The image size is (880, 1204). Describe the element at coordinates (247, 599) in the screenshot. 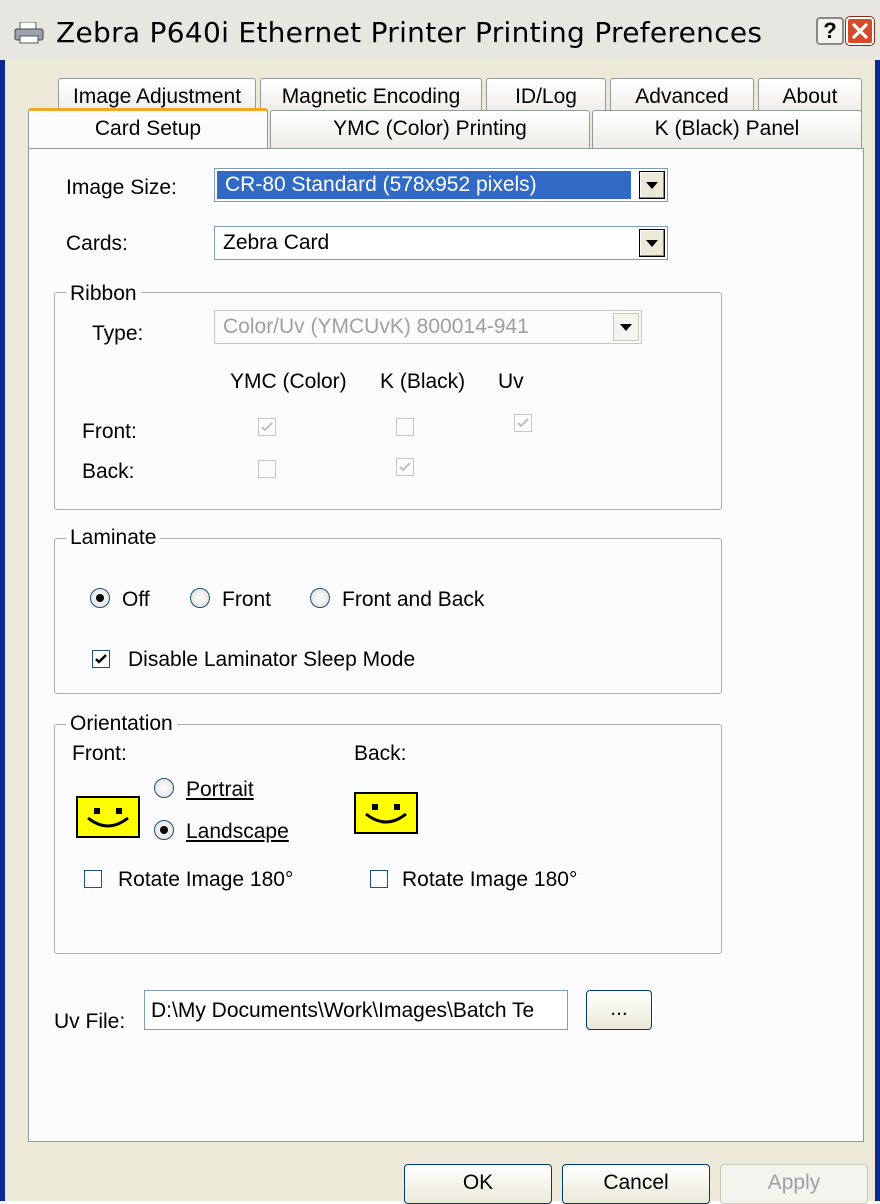

I see `laminate-front-label: Front` at that location.